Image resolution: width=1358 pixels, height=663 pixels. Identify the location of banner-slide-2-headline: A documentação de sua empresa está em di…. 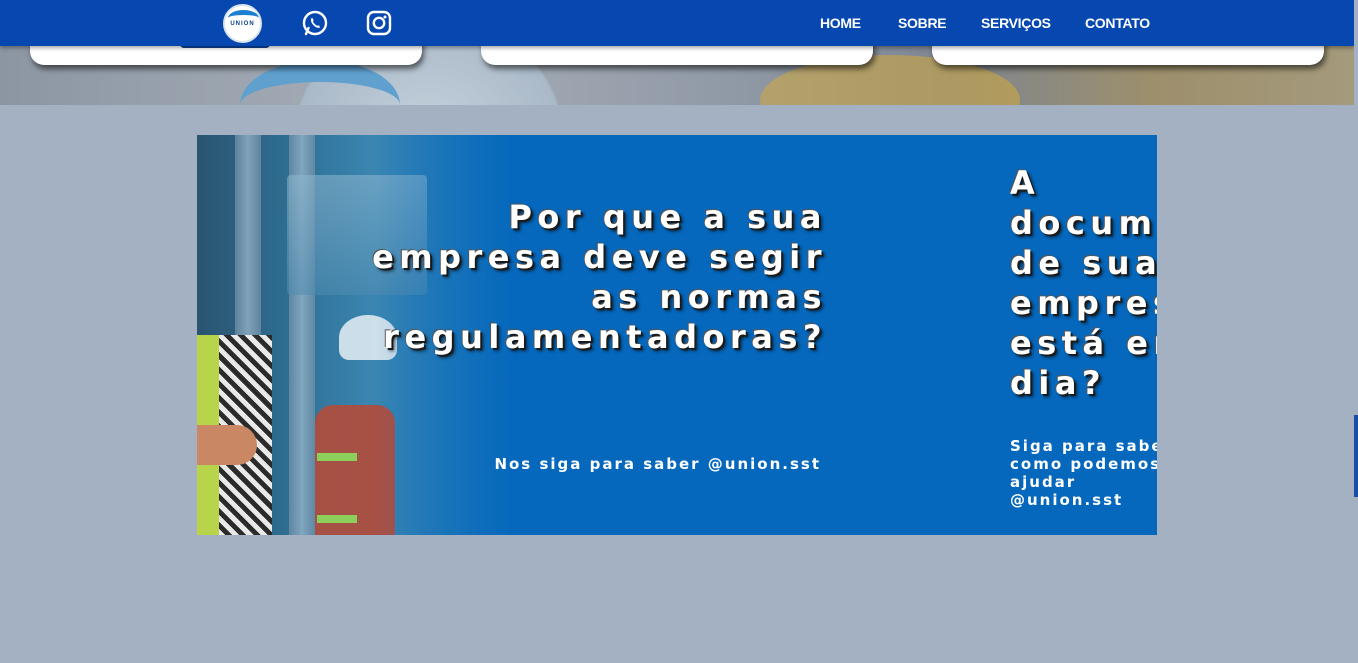
(1083, 283).